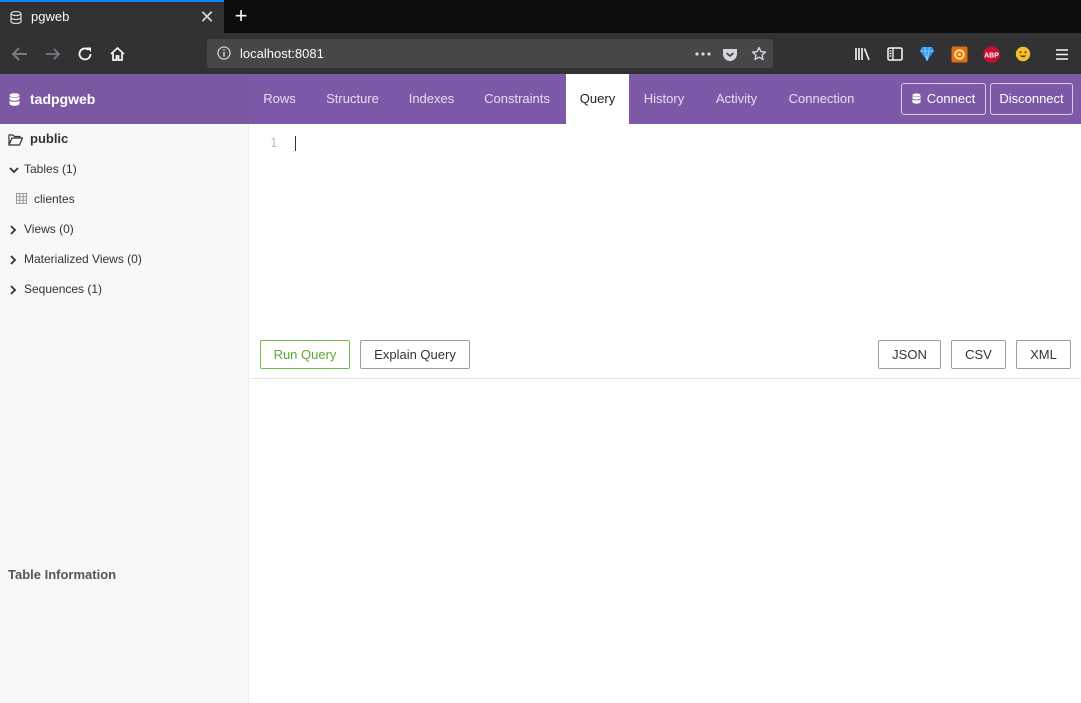 The height and width of the screenshot is (703, 1081). Describe the element at coordinates (62, 574) in the screenshot. I see `table-information-title: Table Information` at that location.